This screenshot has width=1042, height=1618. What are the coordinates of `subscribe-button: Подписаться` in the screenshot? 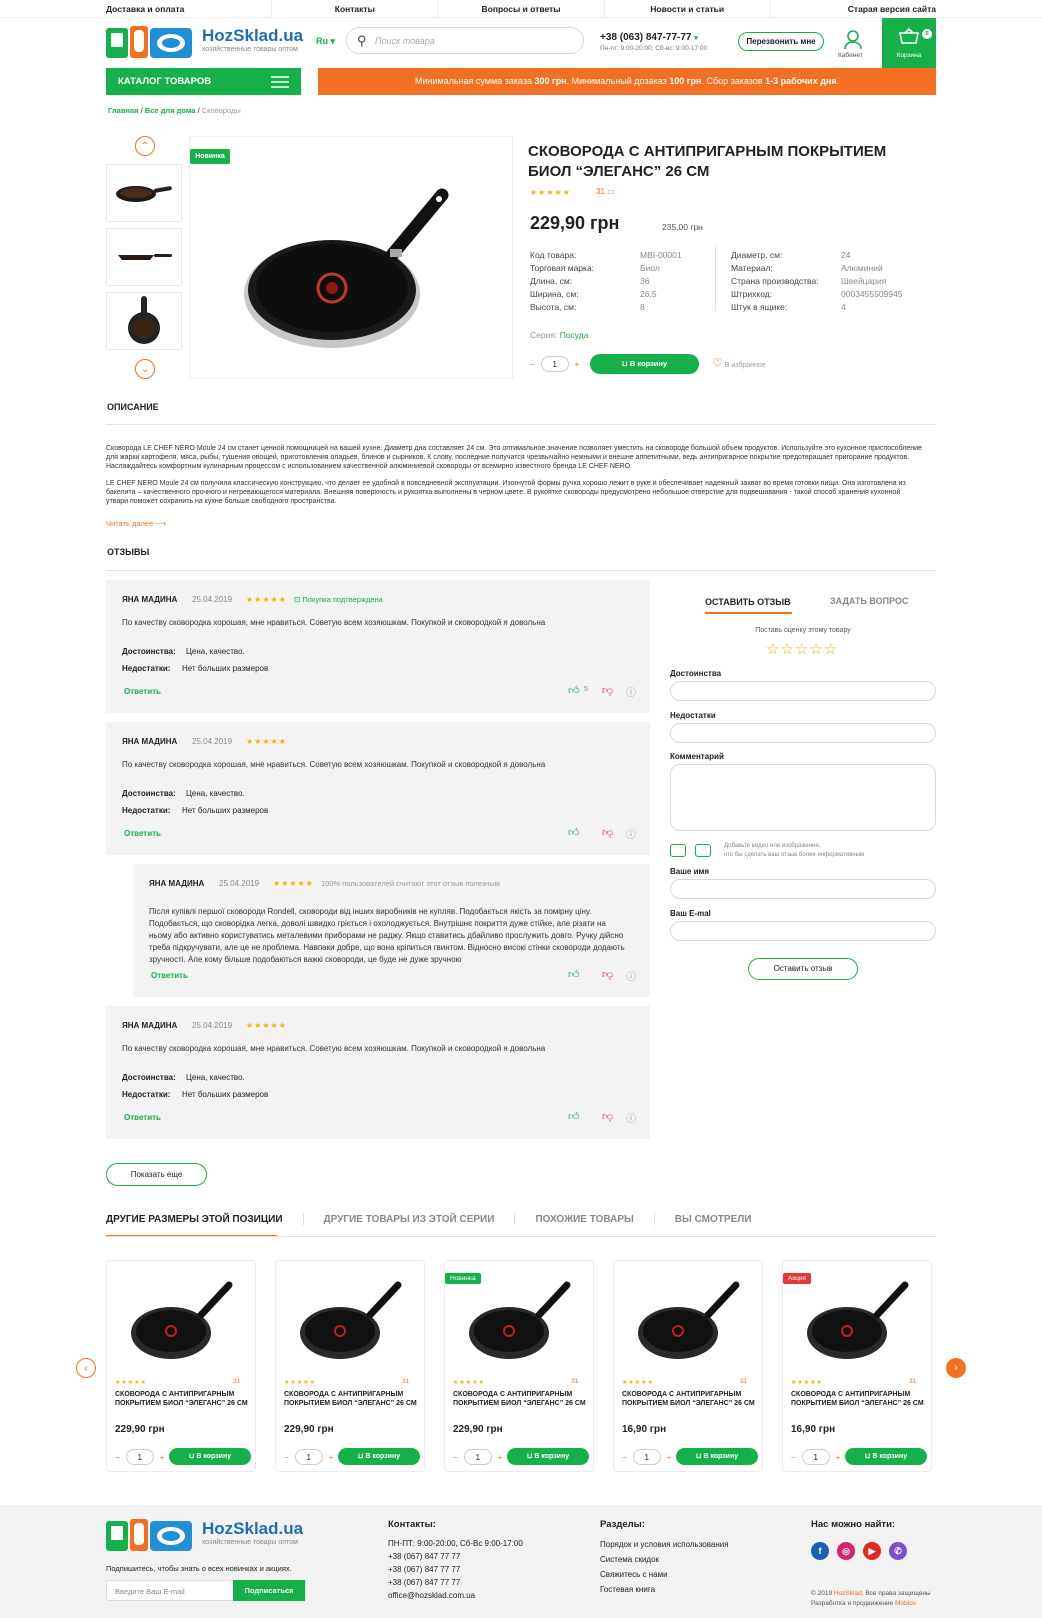 It's located at (269, 1590).